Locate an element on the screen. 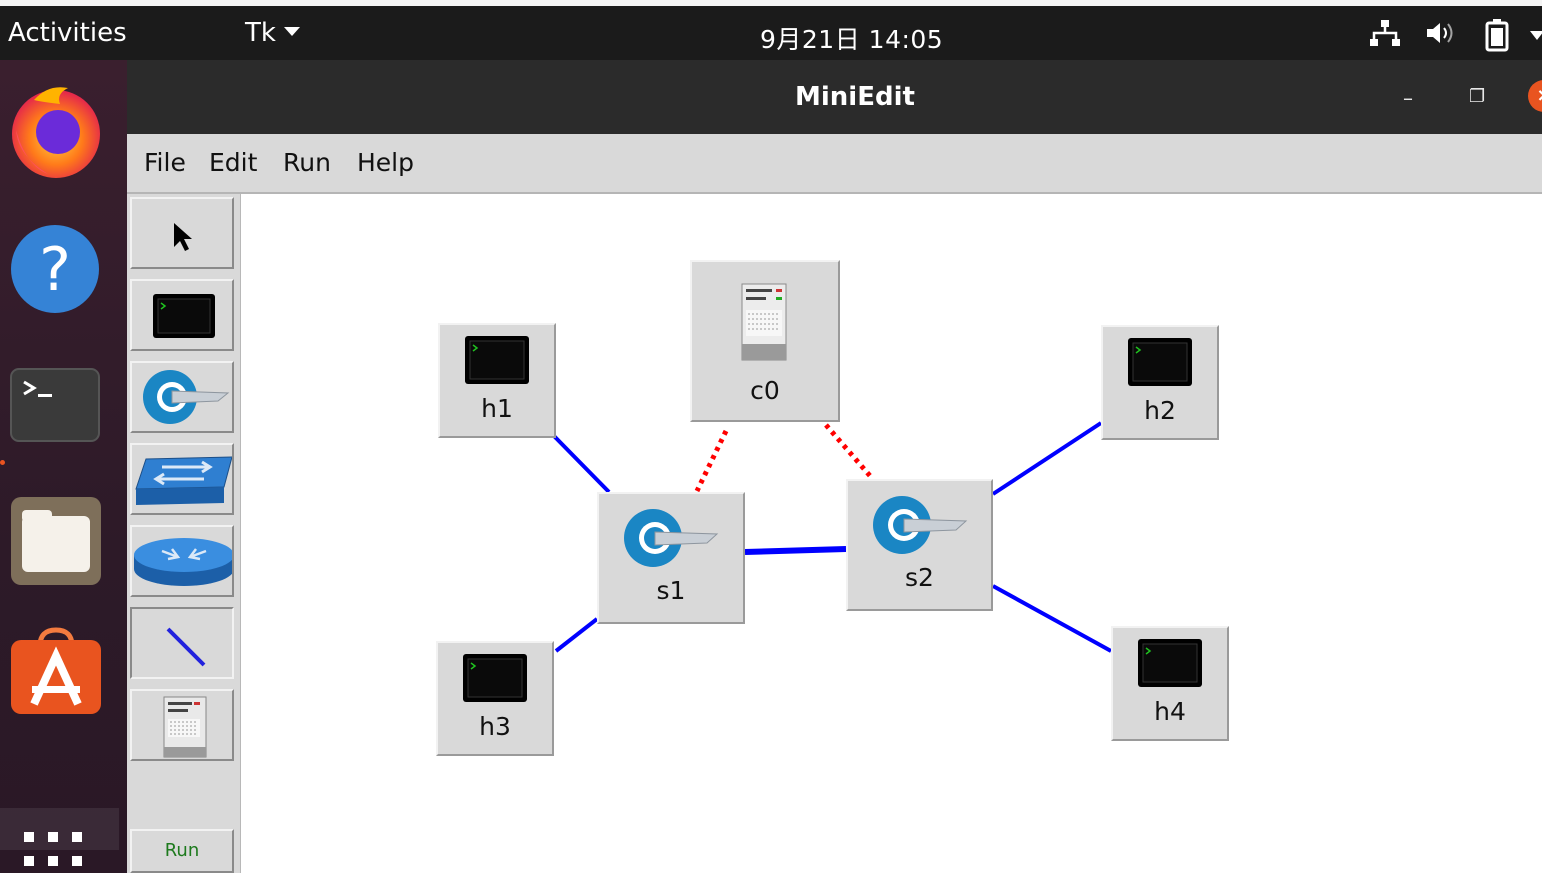 The width and height of the screenshot is (1542, 874). controller-node-c0: c0 is located at coordinates (765, 341).